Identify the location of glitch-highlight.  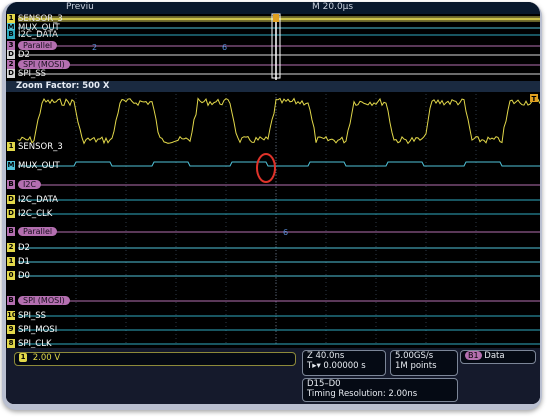
(266, 168).